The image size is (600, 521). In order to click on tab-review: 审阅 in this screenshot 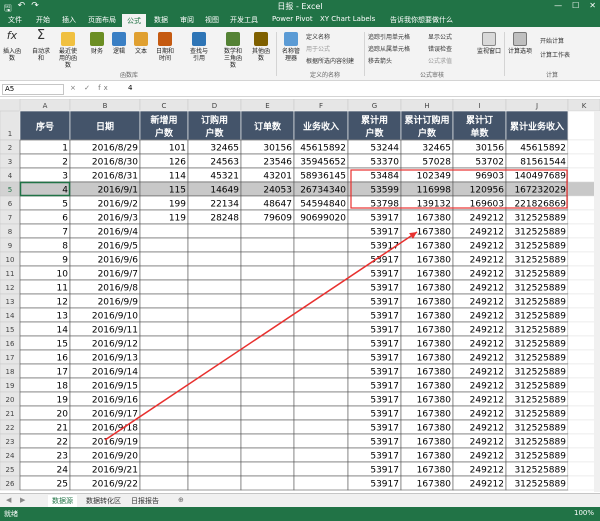, I will do `click(187, 20)`.